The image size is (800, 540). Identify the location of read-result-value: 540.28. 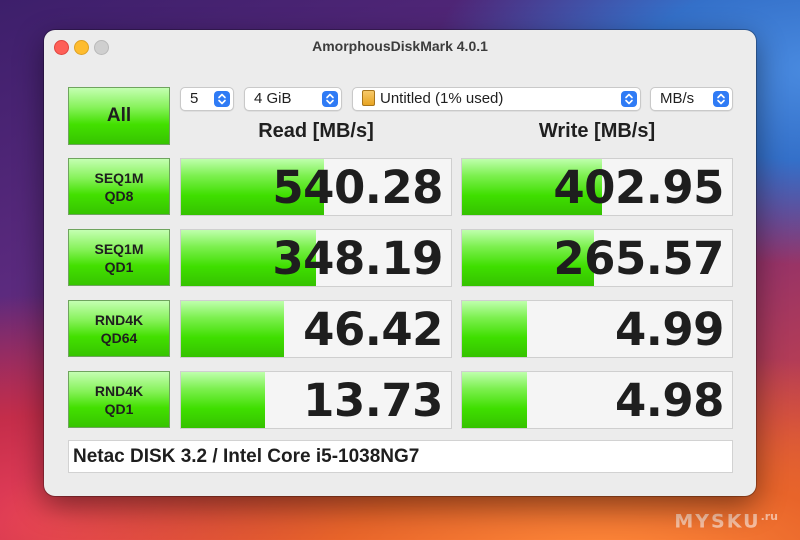
(357, 187).